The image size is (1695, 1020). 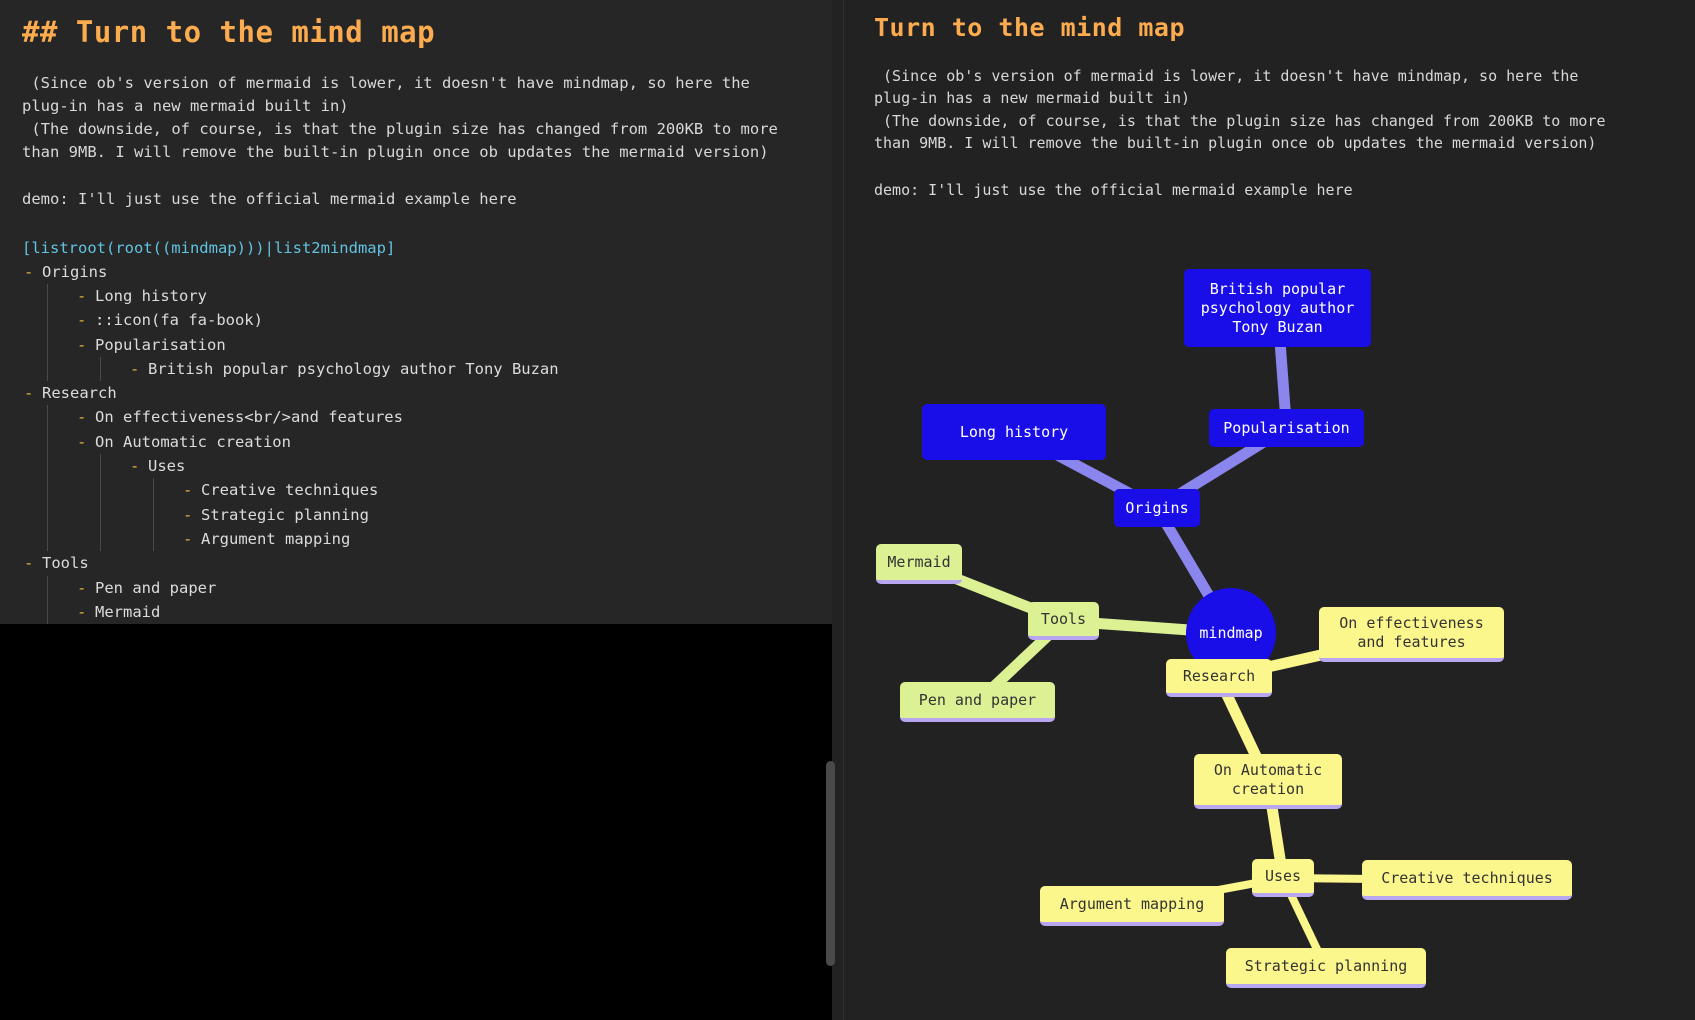 I want to click on mindmap-node-strategic: Strategic planning, so click(x=1326, y=968).